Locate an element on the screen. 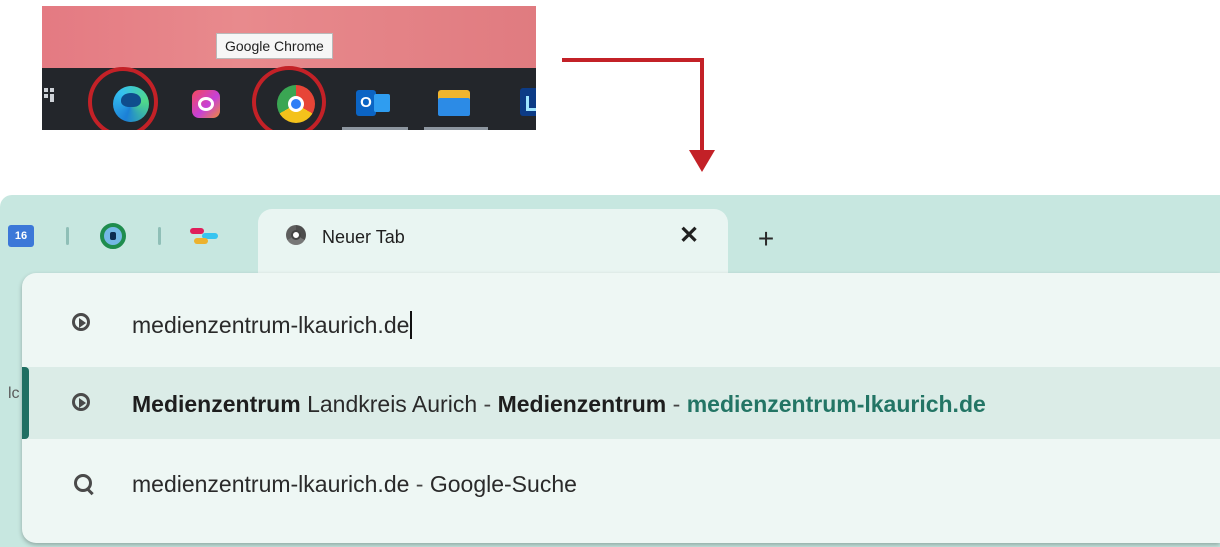  creative-cloud-icon is located at coordinates (206, 104).